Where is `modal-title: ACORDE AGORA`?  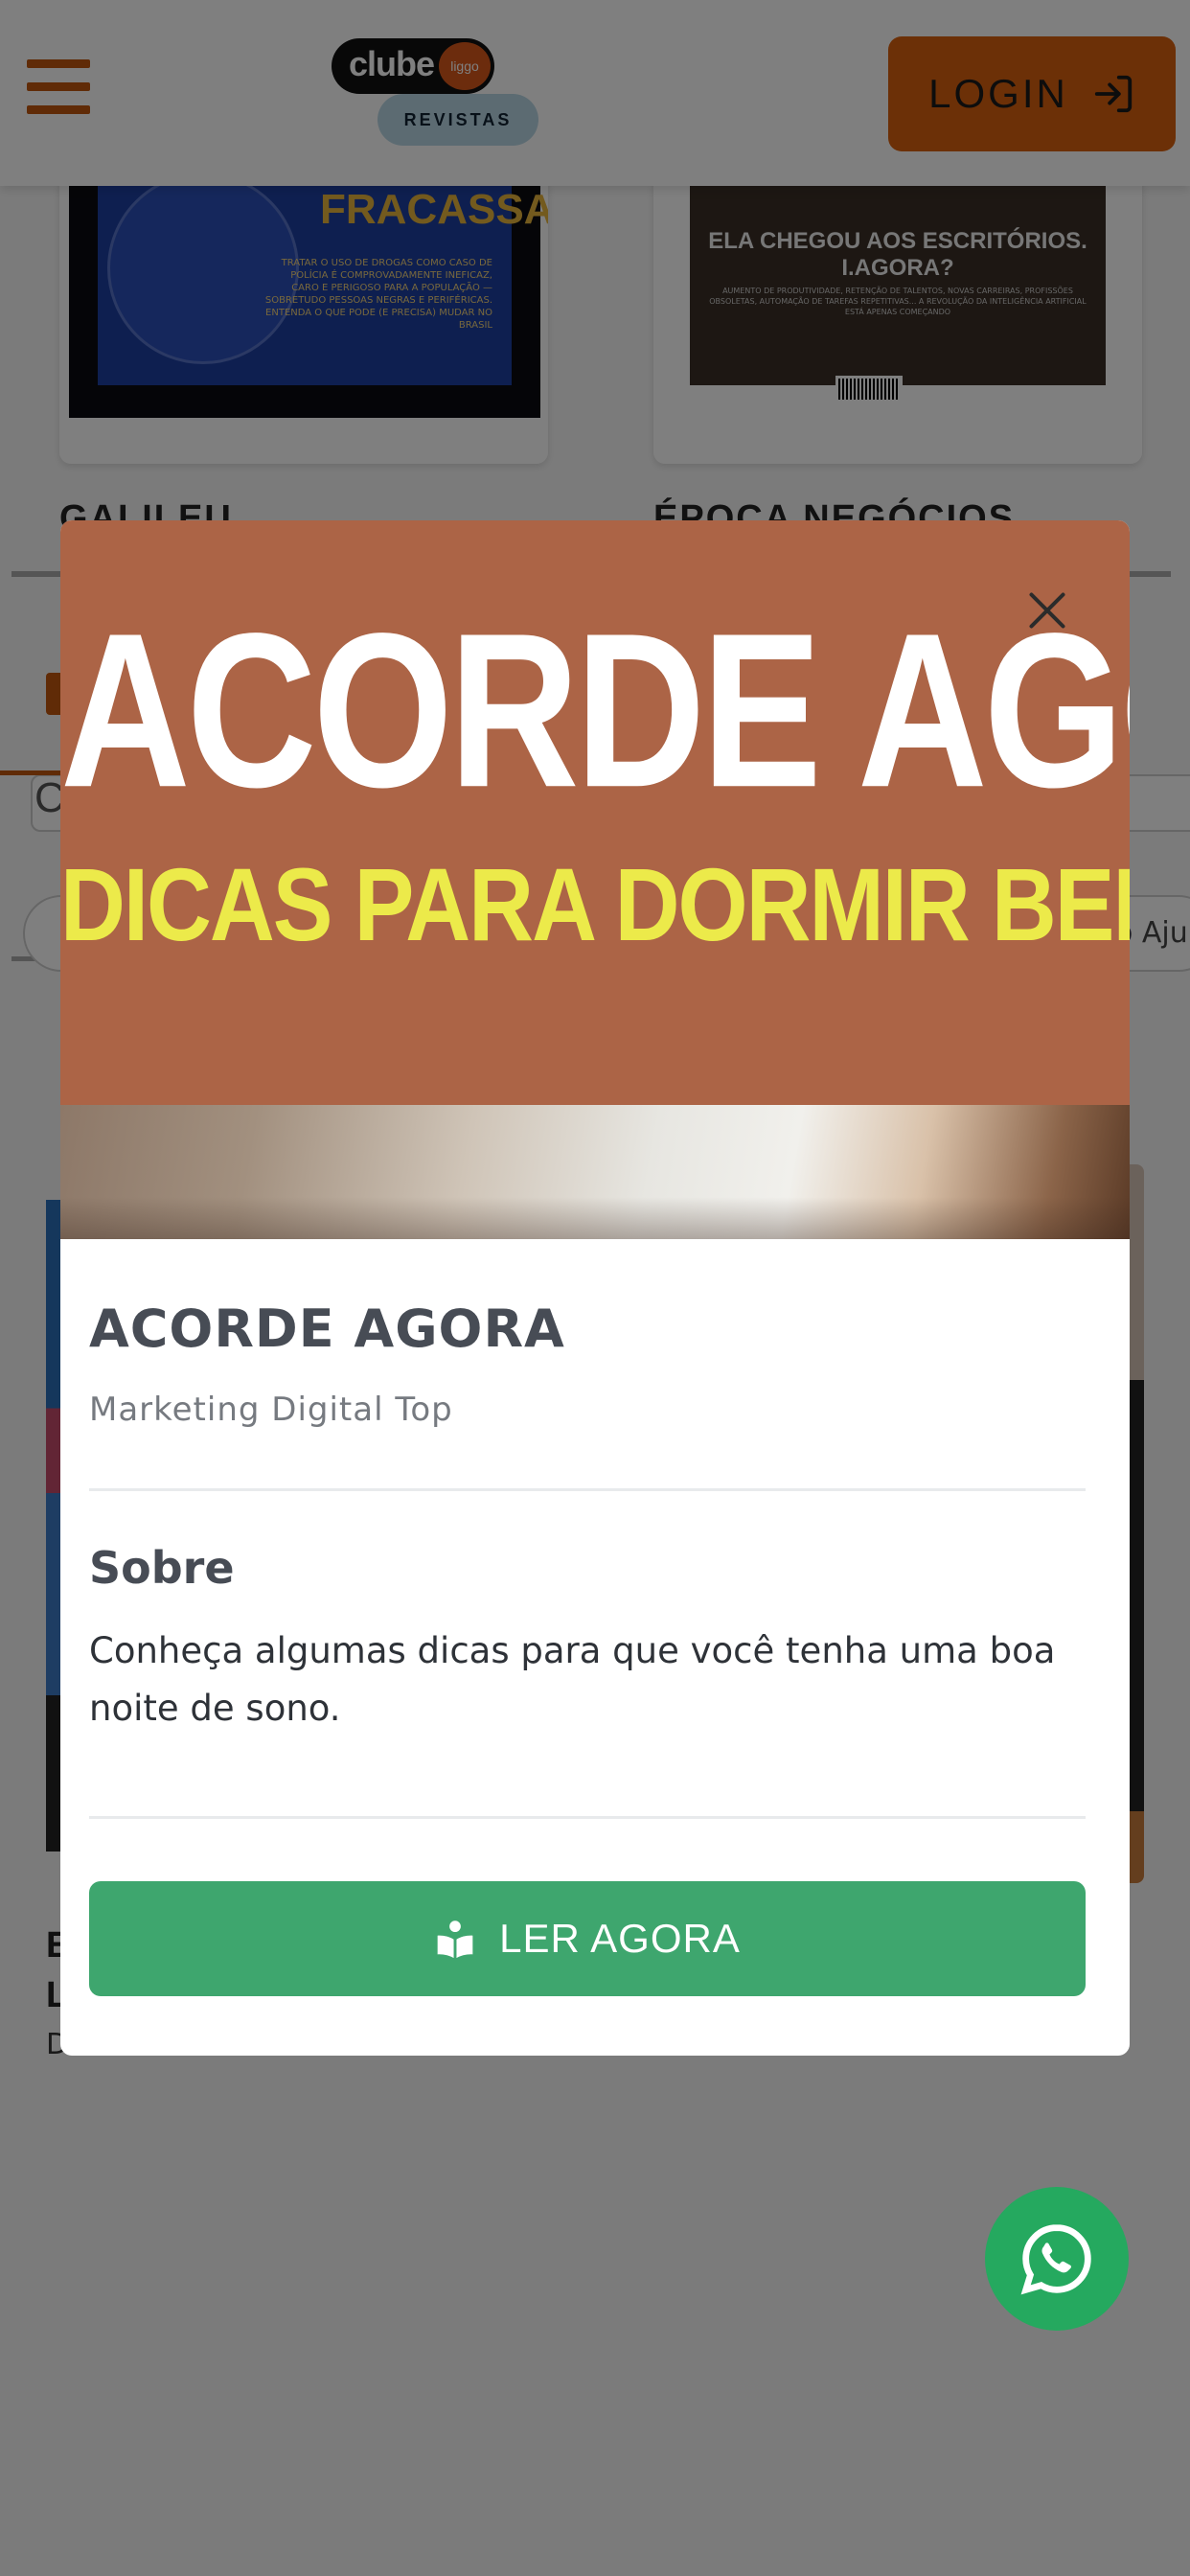
modal-title: ACORDE AGORA is located at coordinates (327, 1329).